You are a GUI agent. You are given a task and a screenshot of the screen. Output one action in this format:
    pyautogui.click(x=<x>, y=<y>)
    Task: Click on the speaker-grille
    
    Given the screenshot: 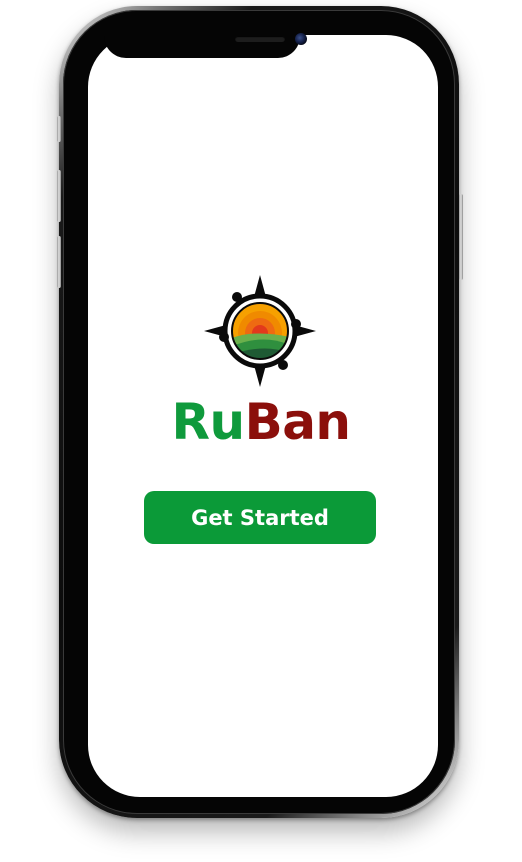 What is the action you would take?
    pyautogui.click(x=260, y=39)
    